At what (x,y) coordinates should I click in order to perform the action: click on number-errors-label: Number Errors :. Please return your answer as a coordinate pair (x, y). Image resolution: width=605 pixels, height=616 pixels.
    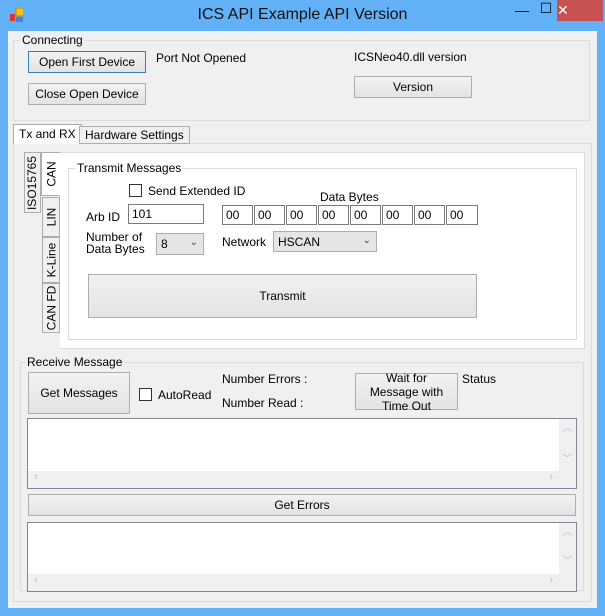
    Looking at the image, I should click on (265, 379).